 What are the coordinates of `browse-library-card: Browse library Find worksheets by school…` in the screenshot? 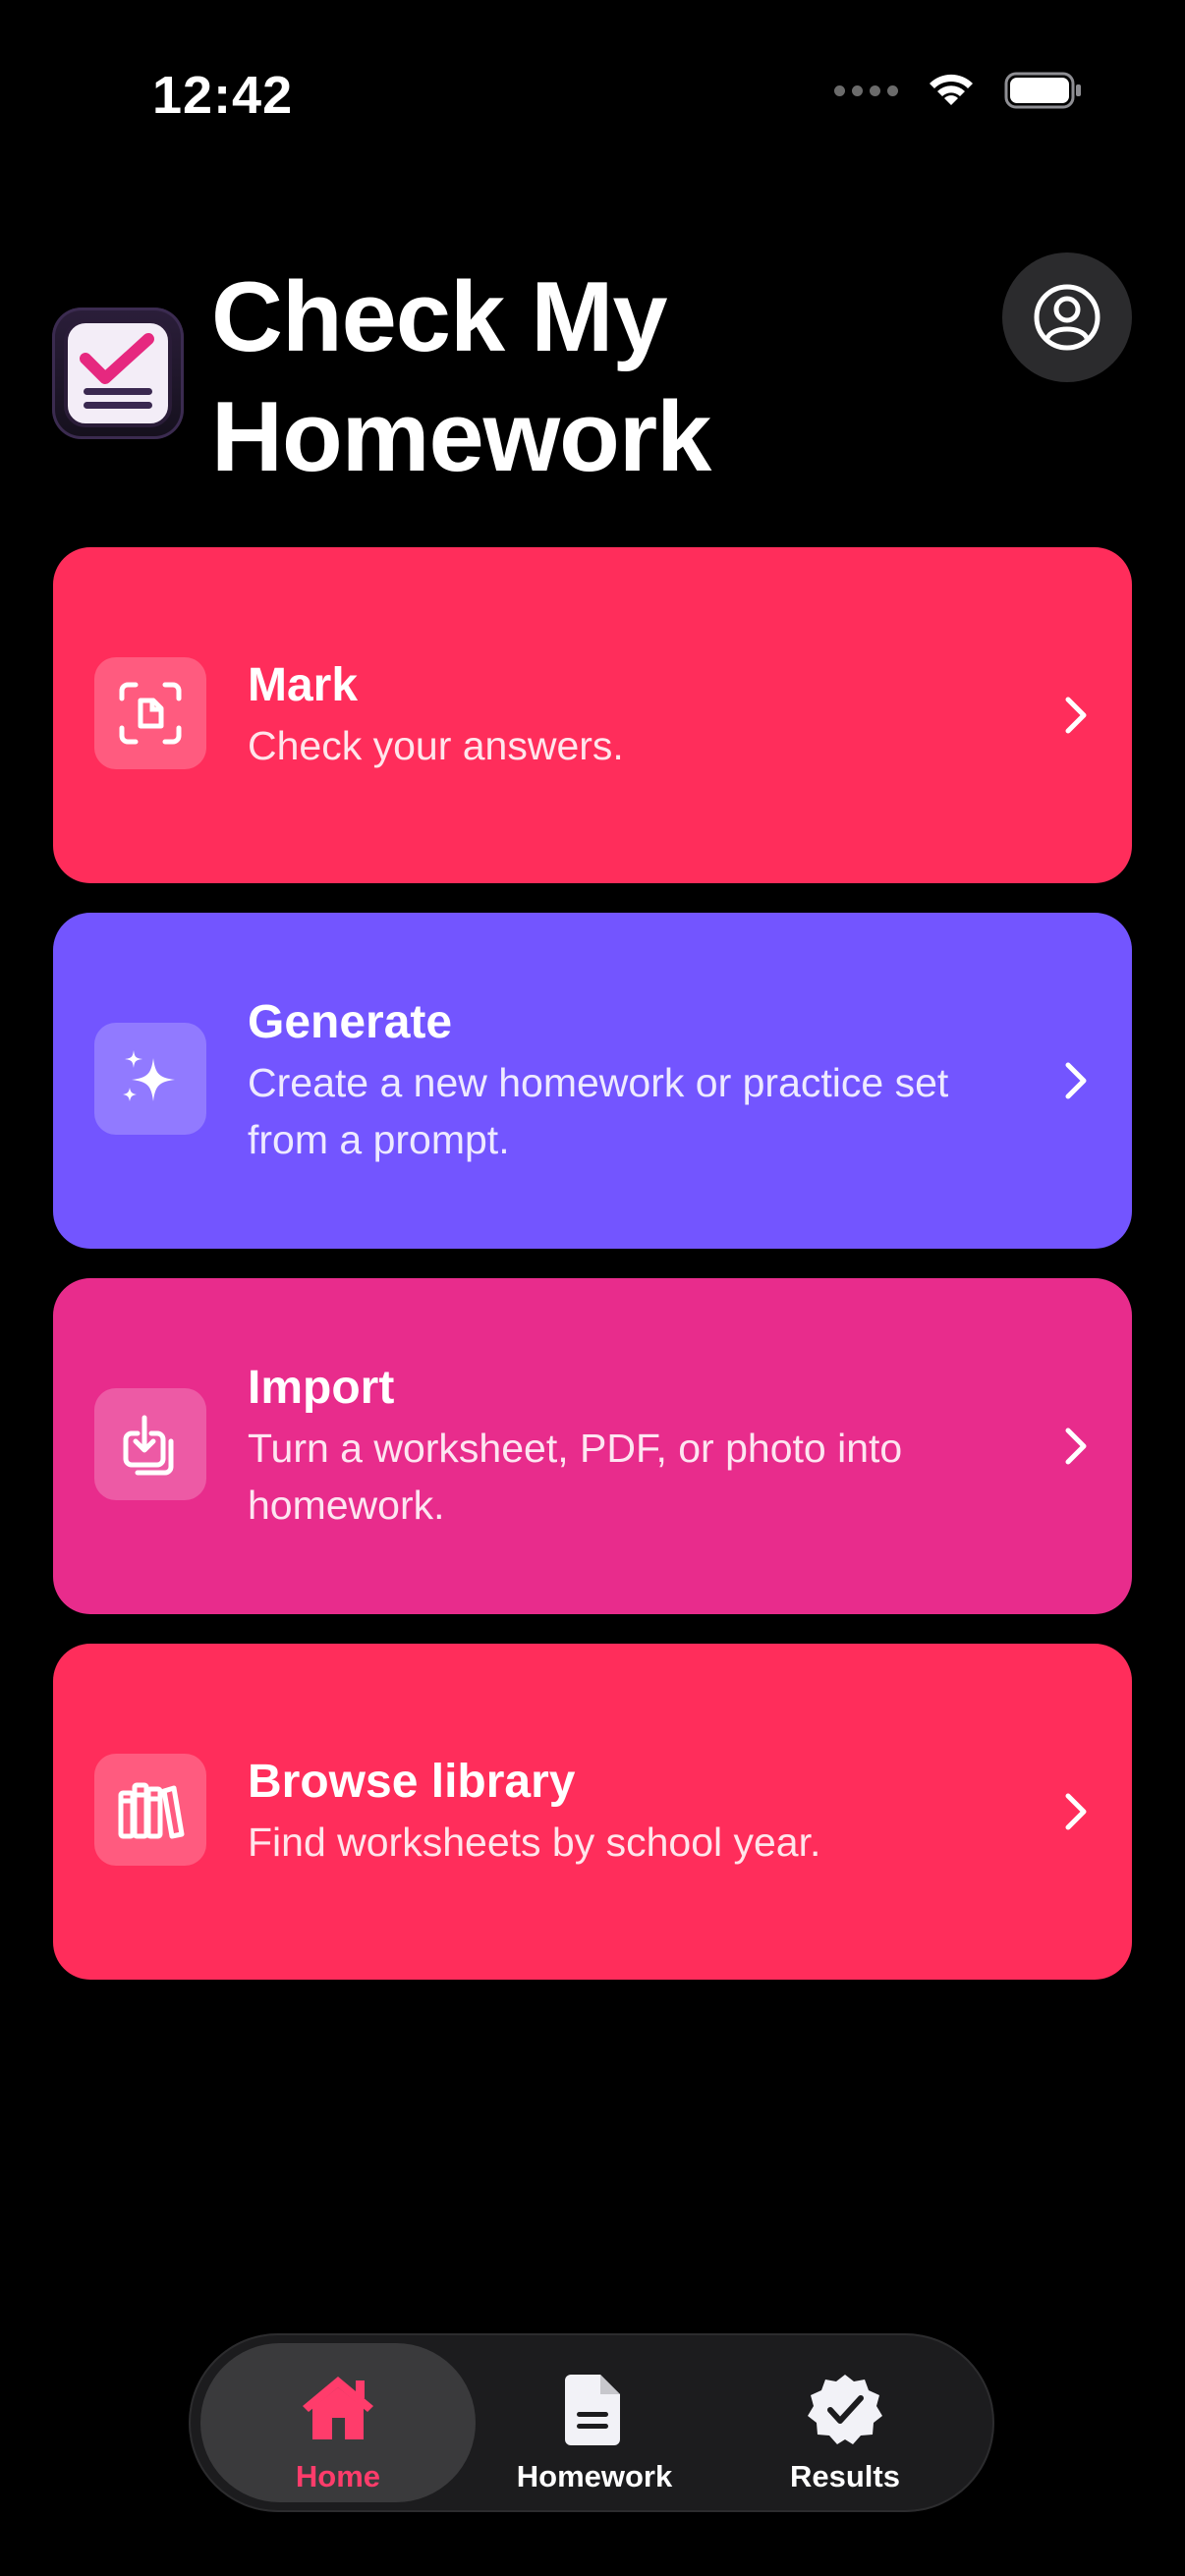 It's located at (592, 1812).